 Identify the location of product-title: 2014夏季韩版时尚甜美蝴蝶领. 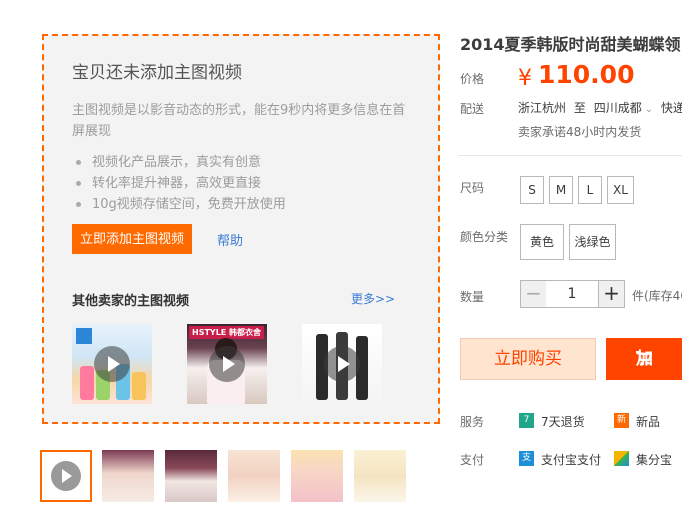
(570, 44).